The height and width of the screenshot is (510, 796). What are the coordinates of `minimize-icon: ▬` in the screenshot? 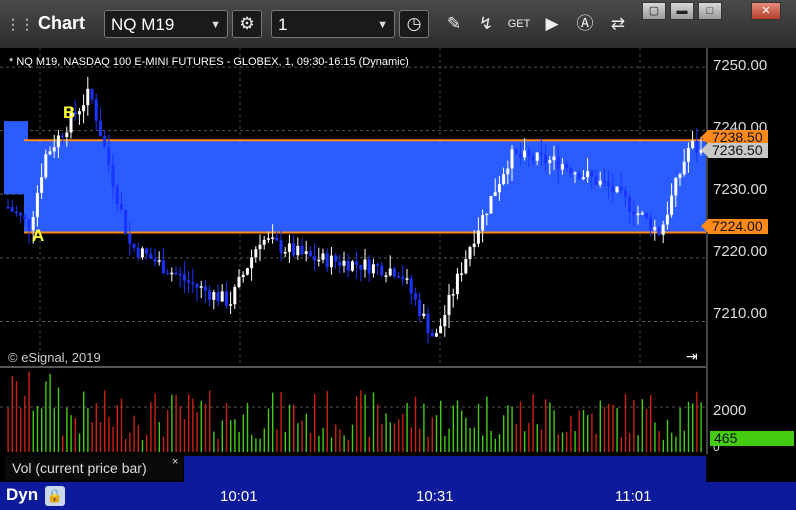 It's located at (682, 11).